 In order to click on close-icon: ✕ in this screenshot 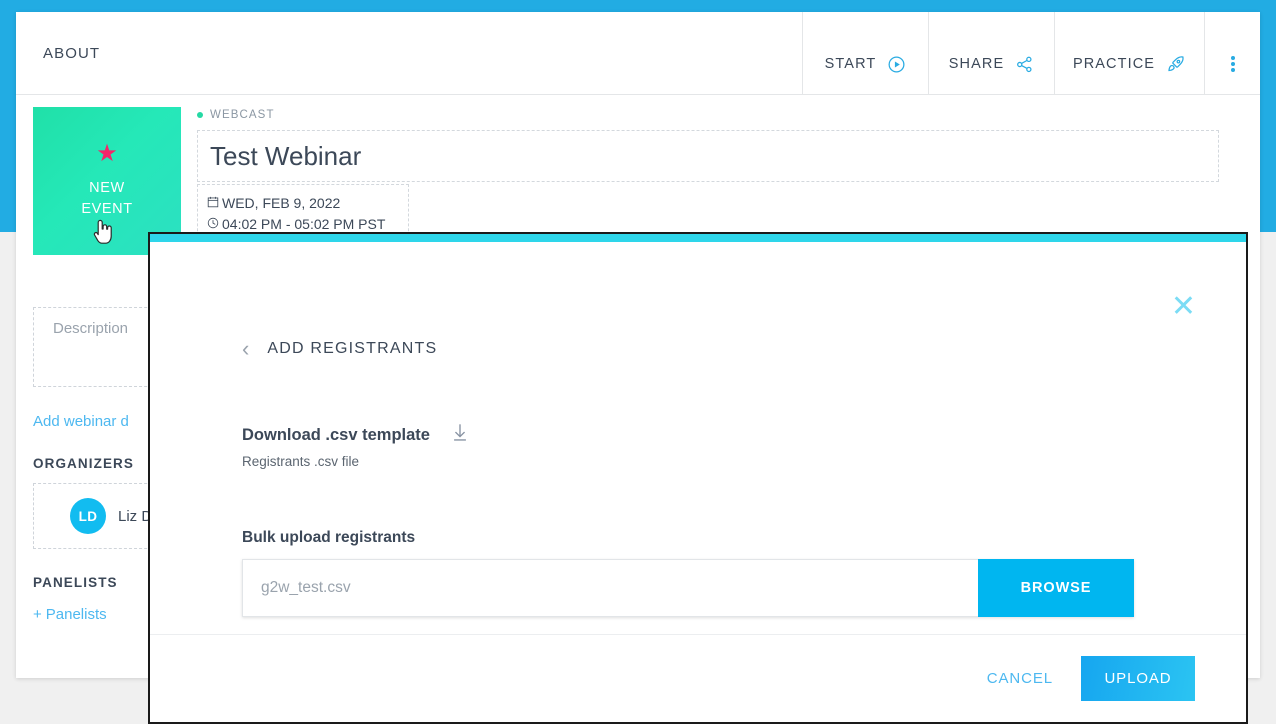, I will do `click(1183, 307)`.